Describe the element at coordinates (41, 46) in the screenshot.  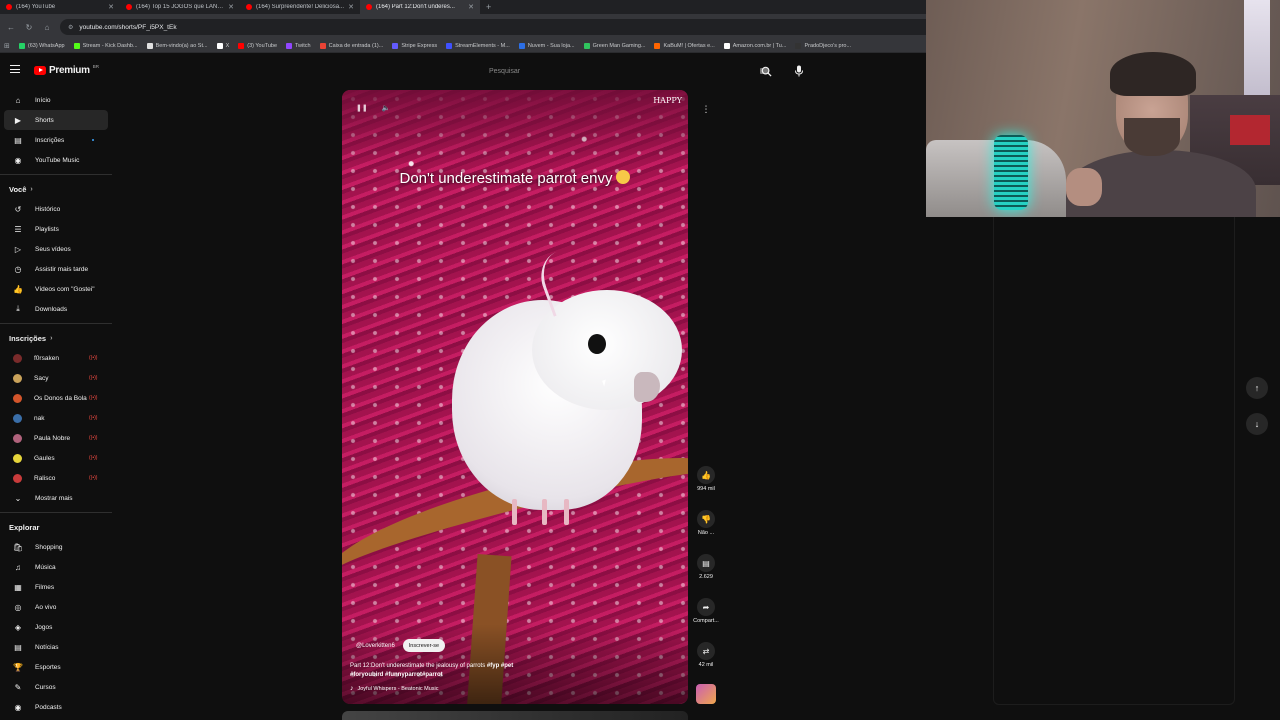
I see `bookmark-item: (63) WhatsApp` at that location.